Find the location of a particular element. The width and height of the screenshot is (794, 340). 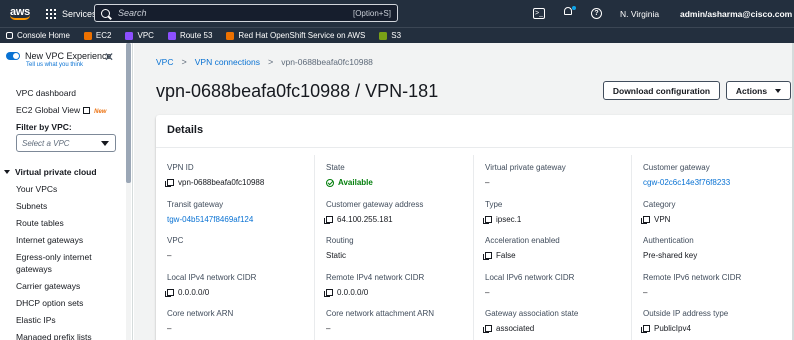

field-value-text: PublicIpv4 is located at coordinates (672, 328).